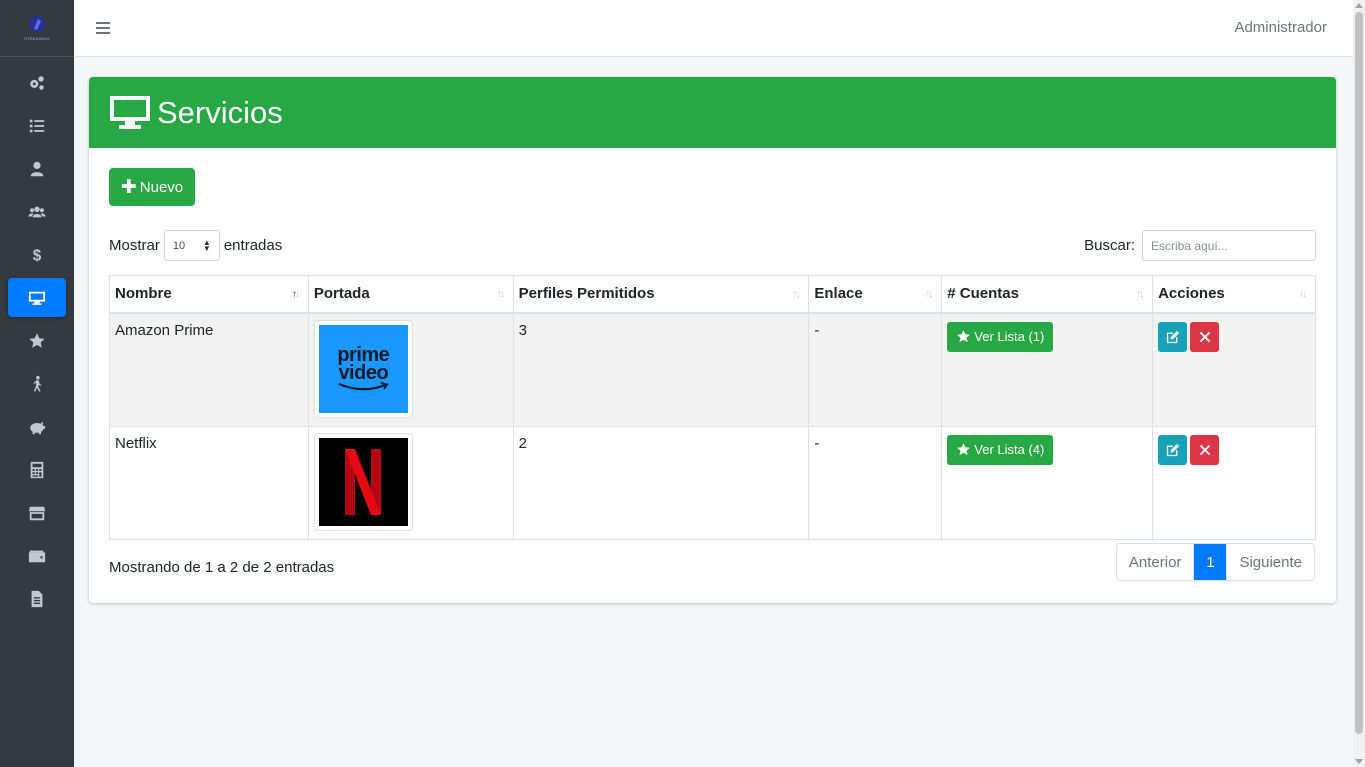 Image resolution: width=1365 pixels, height=767 pixels. I want to click on sort-asc-icon: ↑↓, so click(295, 294).